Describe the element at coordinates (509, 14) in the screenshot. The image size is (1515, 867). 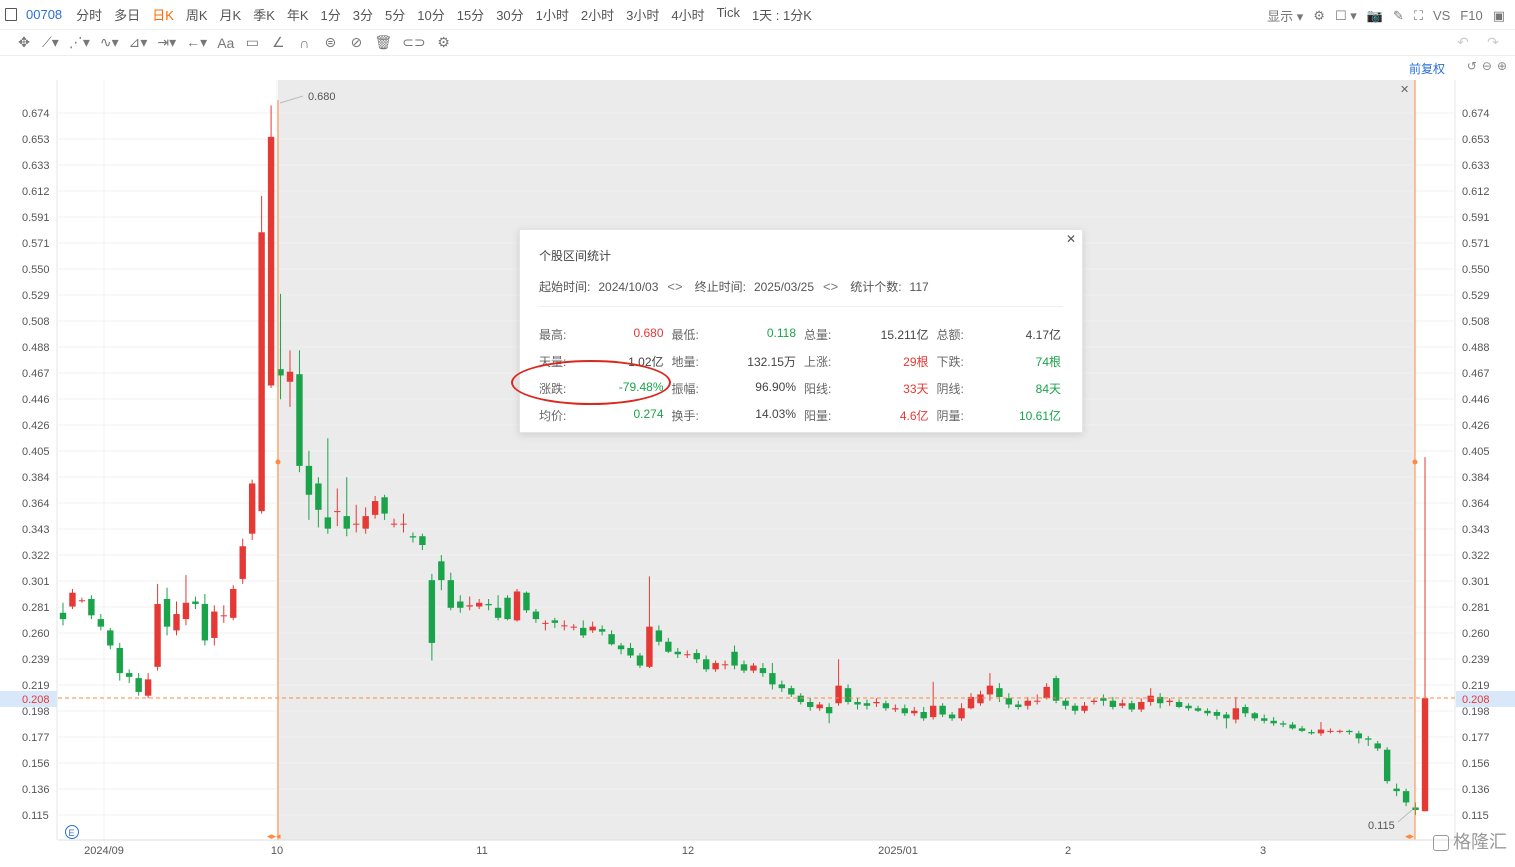
I see `tab-12: 30分` at that location.